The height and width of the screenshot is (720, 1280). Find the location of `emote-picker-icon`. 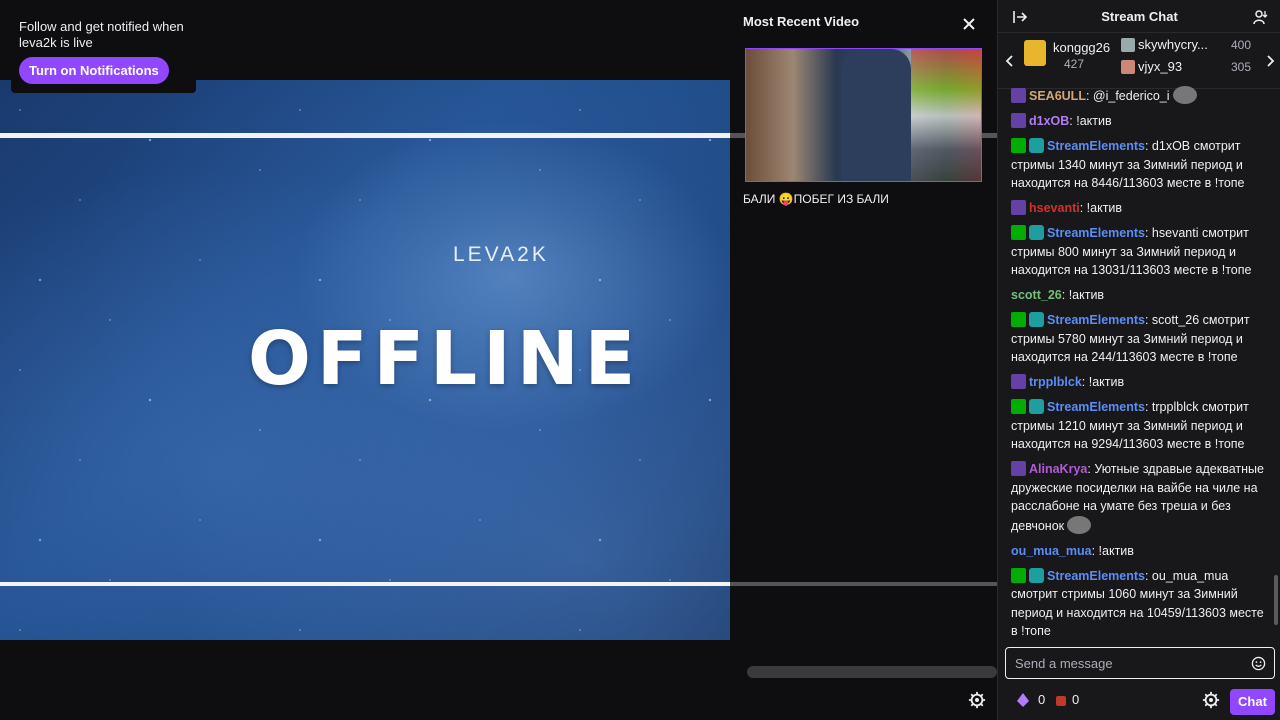

emote-picker-icon is located at coordinates (1258, 663).